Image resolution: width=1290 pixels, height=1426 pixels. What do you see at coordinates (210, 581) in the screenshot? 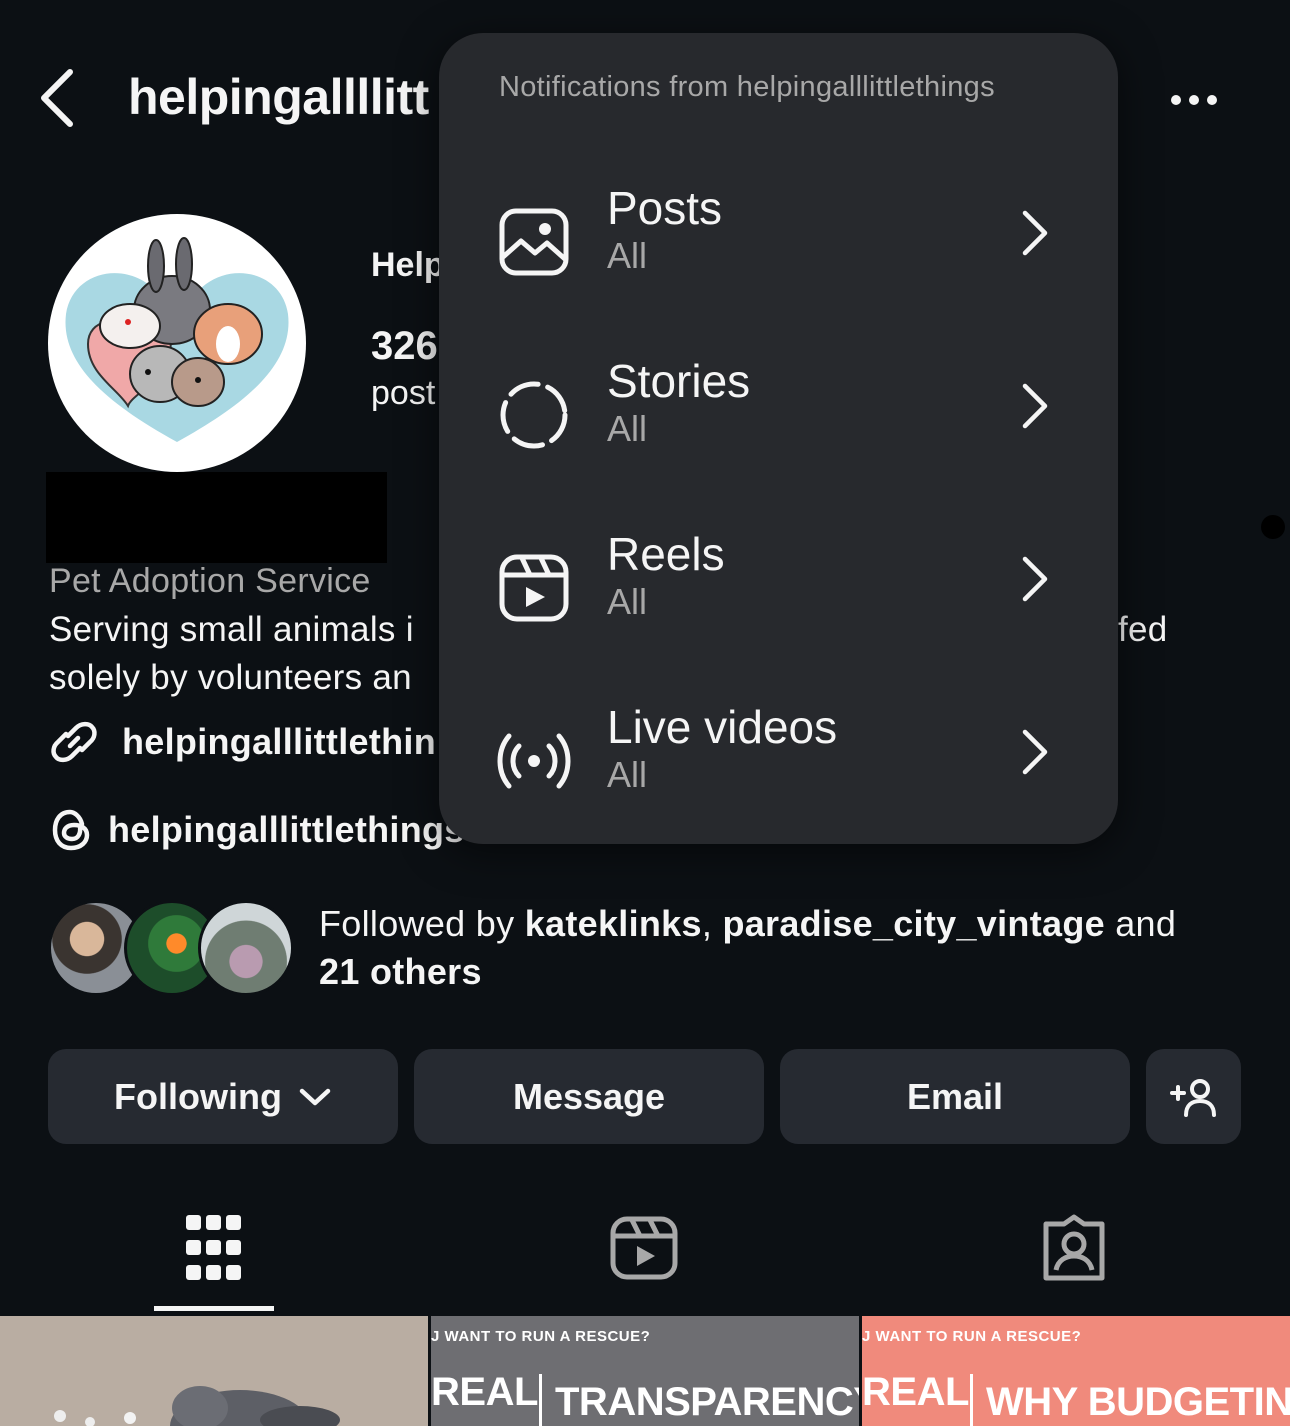
I see `profile-category: Pet Adoption Service` at bounding box center [210, 581].